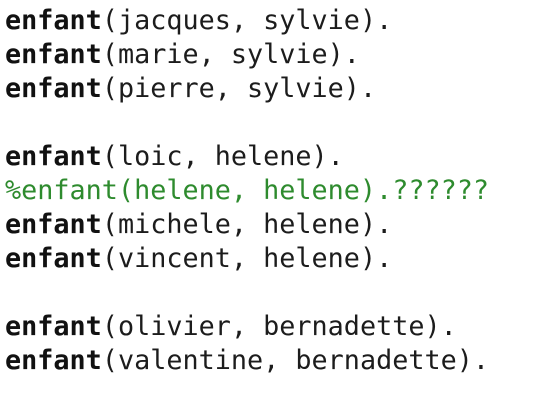 The height and width of the screenshot is (412, 552). I want to click on predicate-args: (jacques, sylvie)., so click(247, 20).